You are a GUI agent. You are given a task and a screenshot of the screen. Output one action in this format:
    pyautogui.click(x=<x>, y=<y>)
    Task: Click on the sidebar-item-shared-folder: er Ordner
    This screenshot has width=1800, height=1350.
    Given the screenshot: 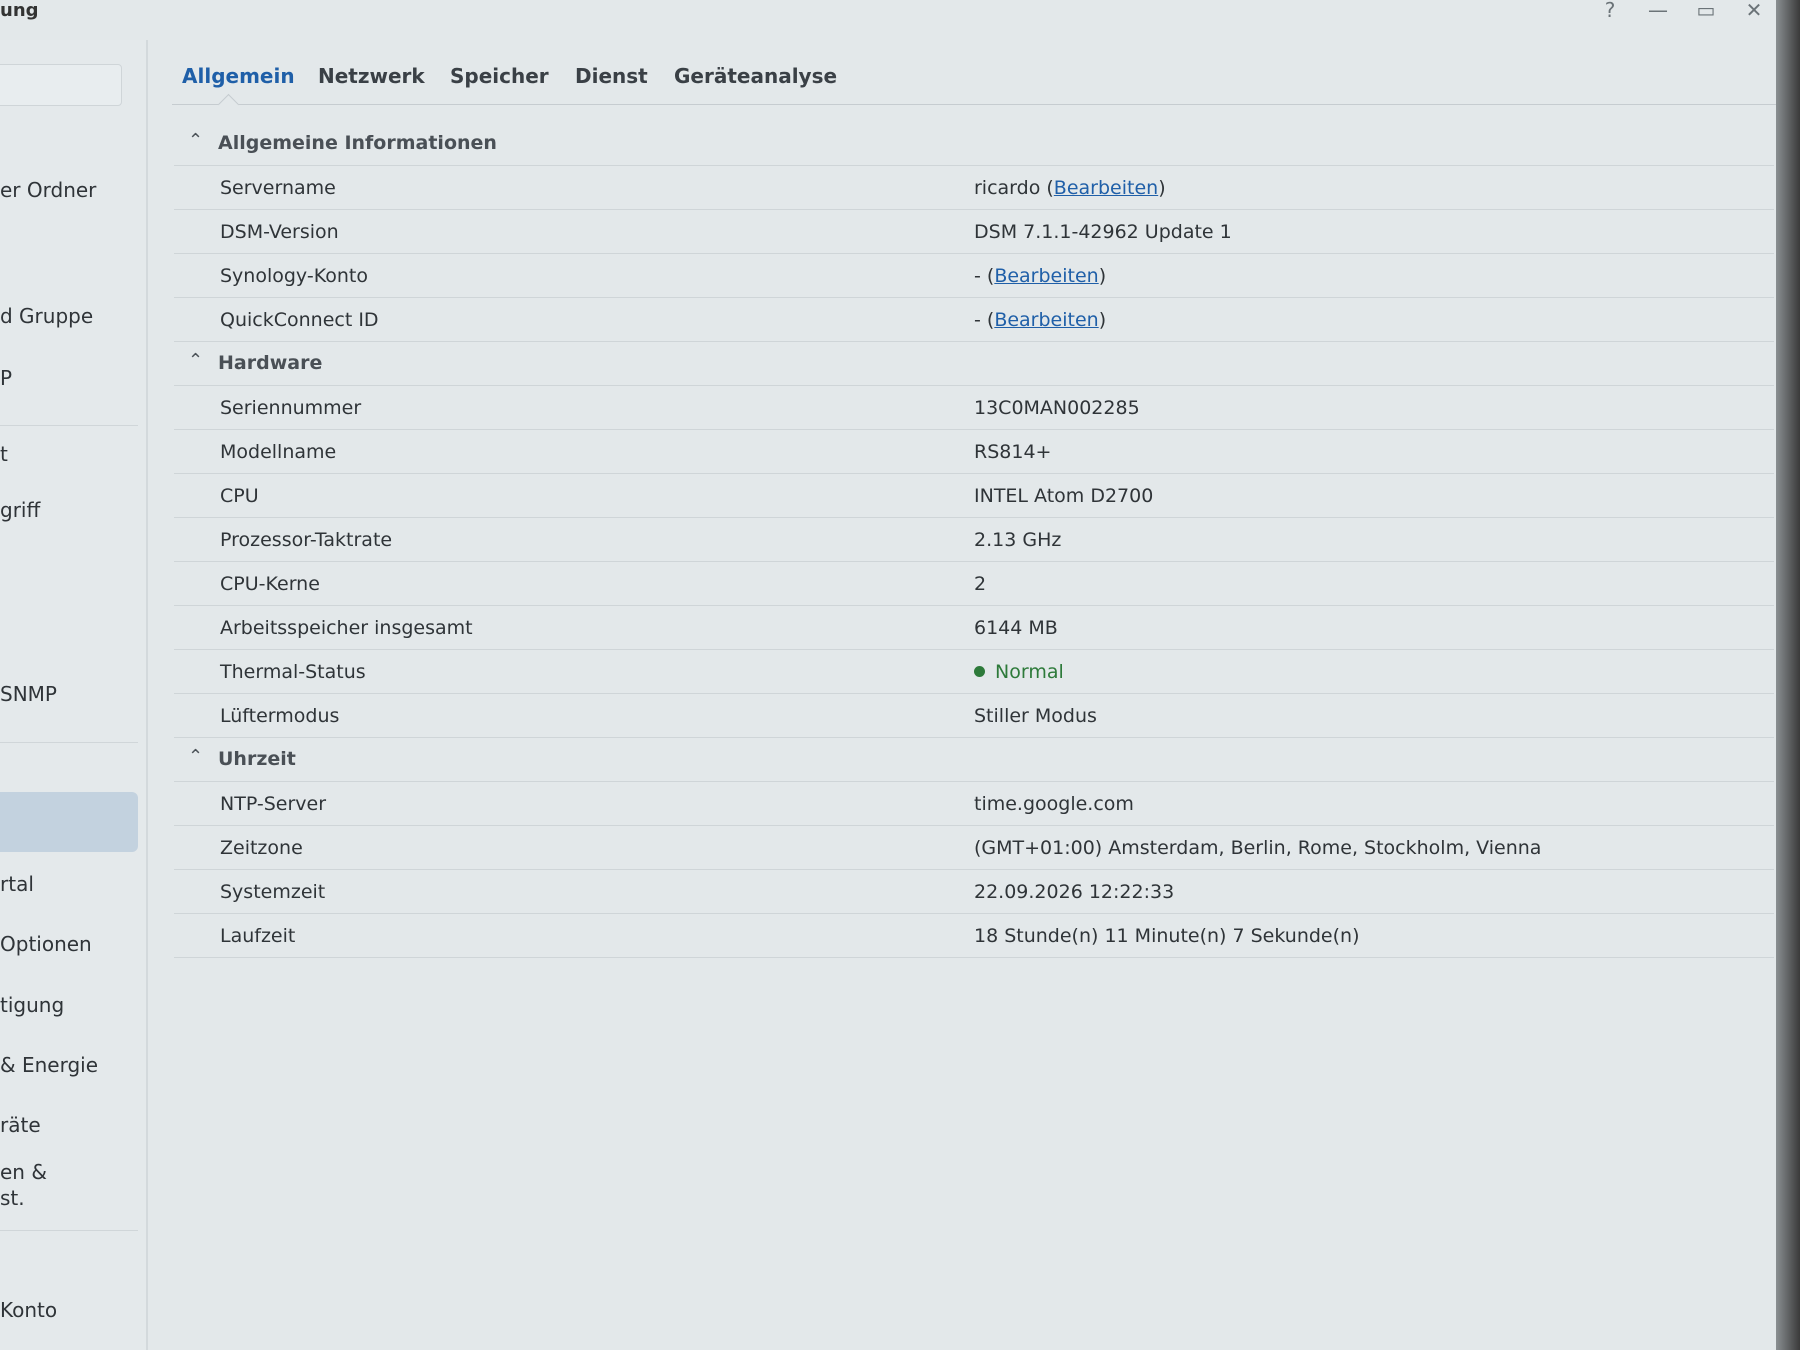 What is the action you would take?
    pyautogui.click(x=48, y=190)
    